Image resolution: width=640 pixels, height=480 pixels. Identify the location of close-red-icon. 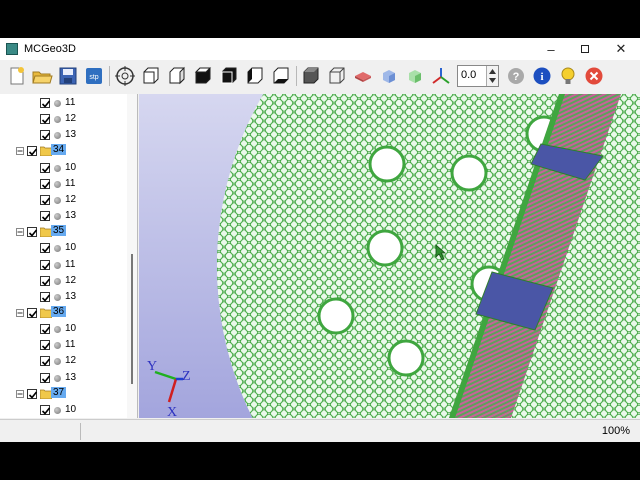
(594, 76).